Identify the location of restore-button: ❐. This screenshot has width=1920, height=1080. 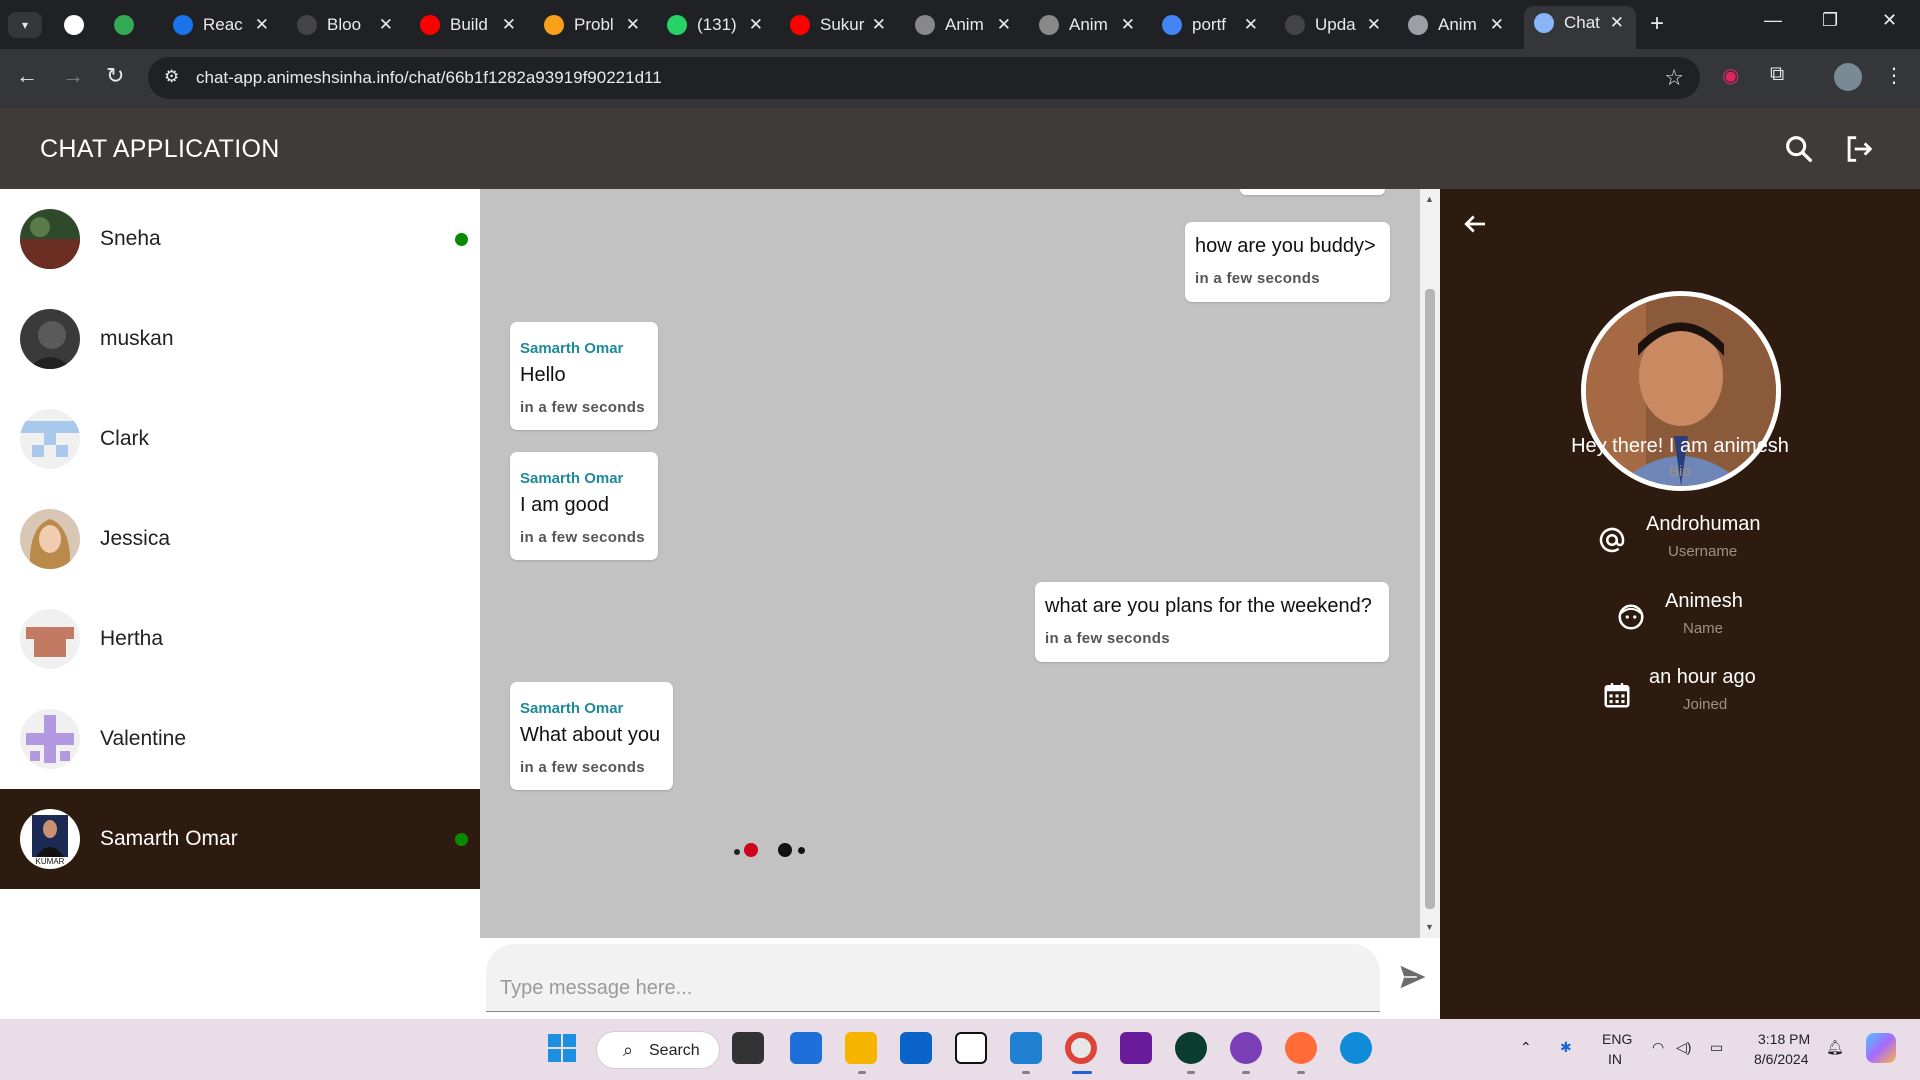
(1830, 20).